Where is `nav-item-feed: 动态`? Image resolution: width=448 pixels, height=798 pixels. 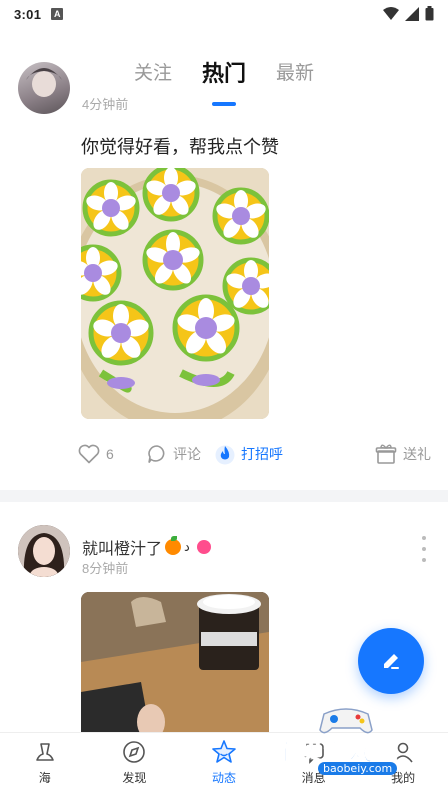 nav-item-feed: 动态 is located at coordinates (224, 765).